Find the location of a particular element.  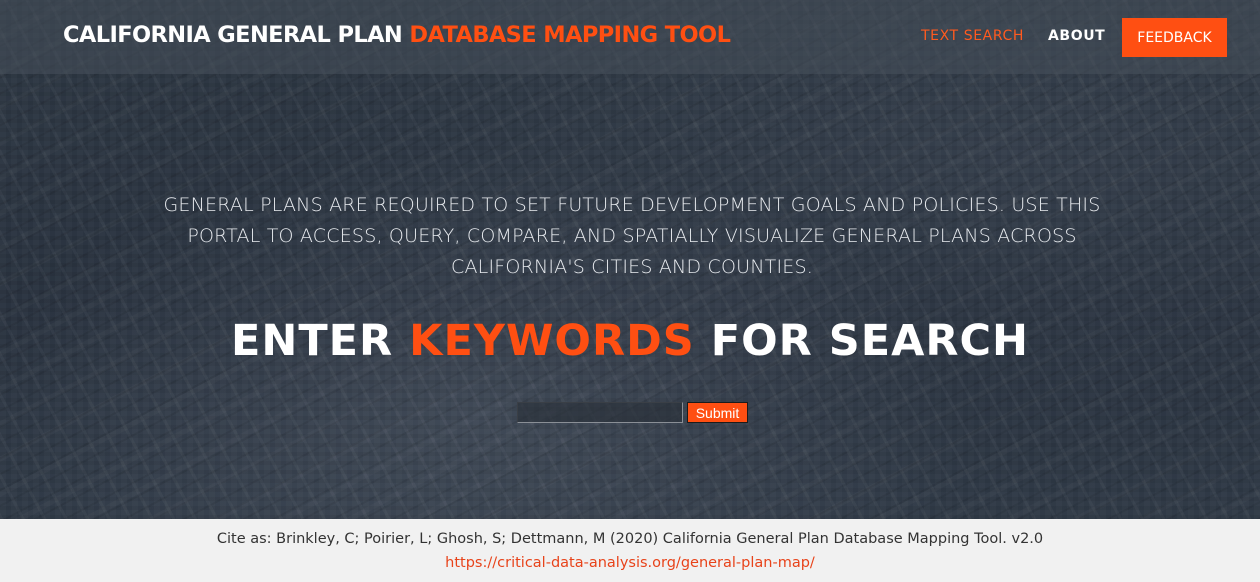

headline-for-search: FOR SEARCH is located at coordinates (870, 341).